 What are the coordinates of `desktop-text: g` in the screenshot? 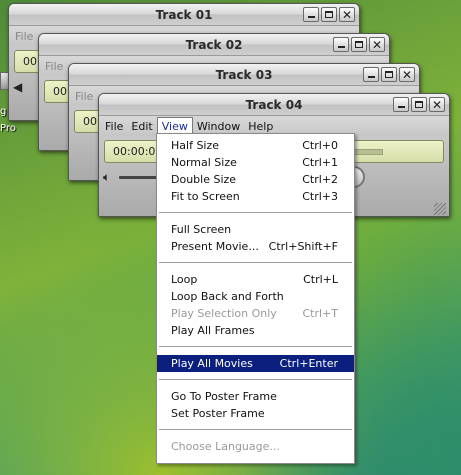 It's located at (3, 111).